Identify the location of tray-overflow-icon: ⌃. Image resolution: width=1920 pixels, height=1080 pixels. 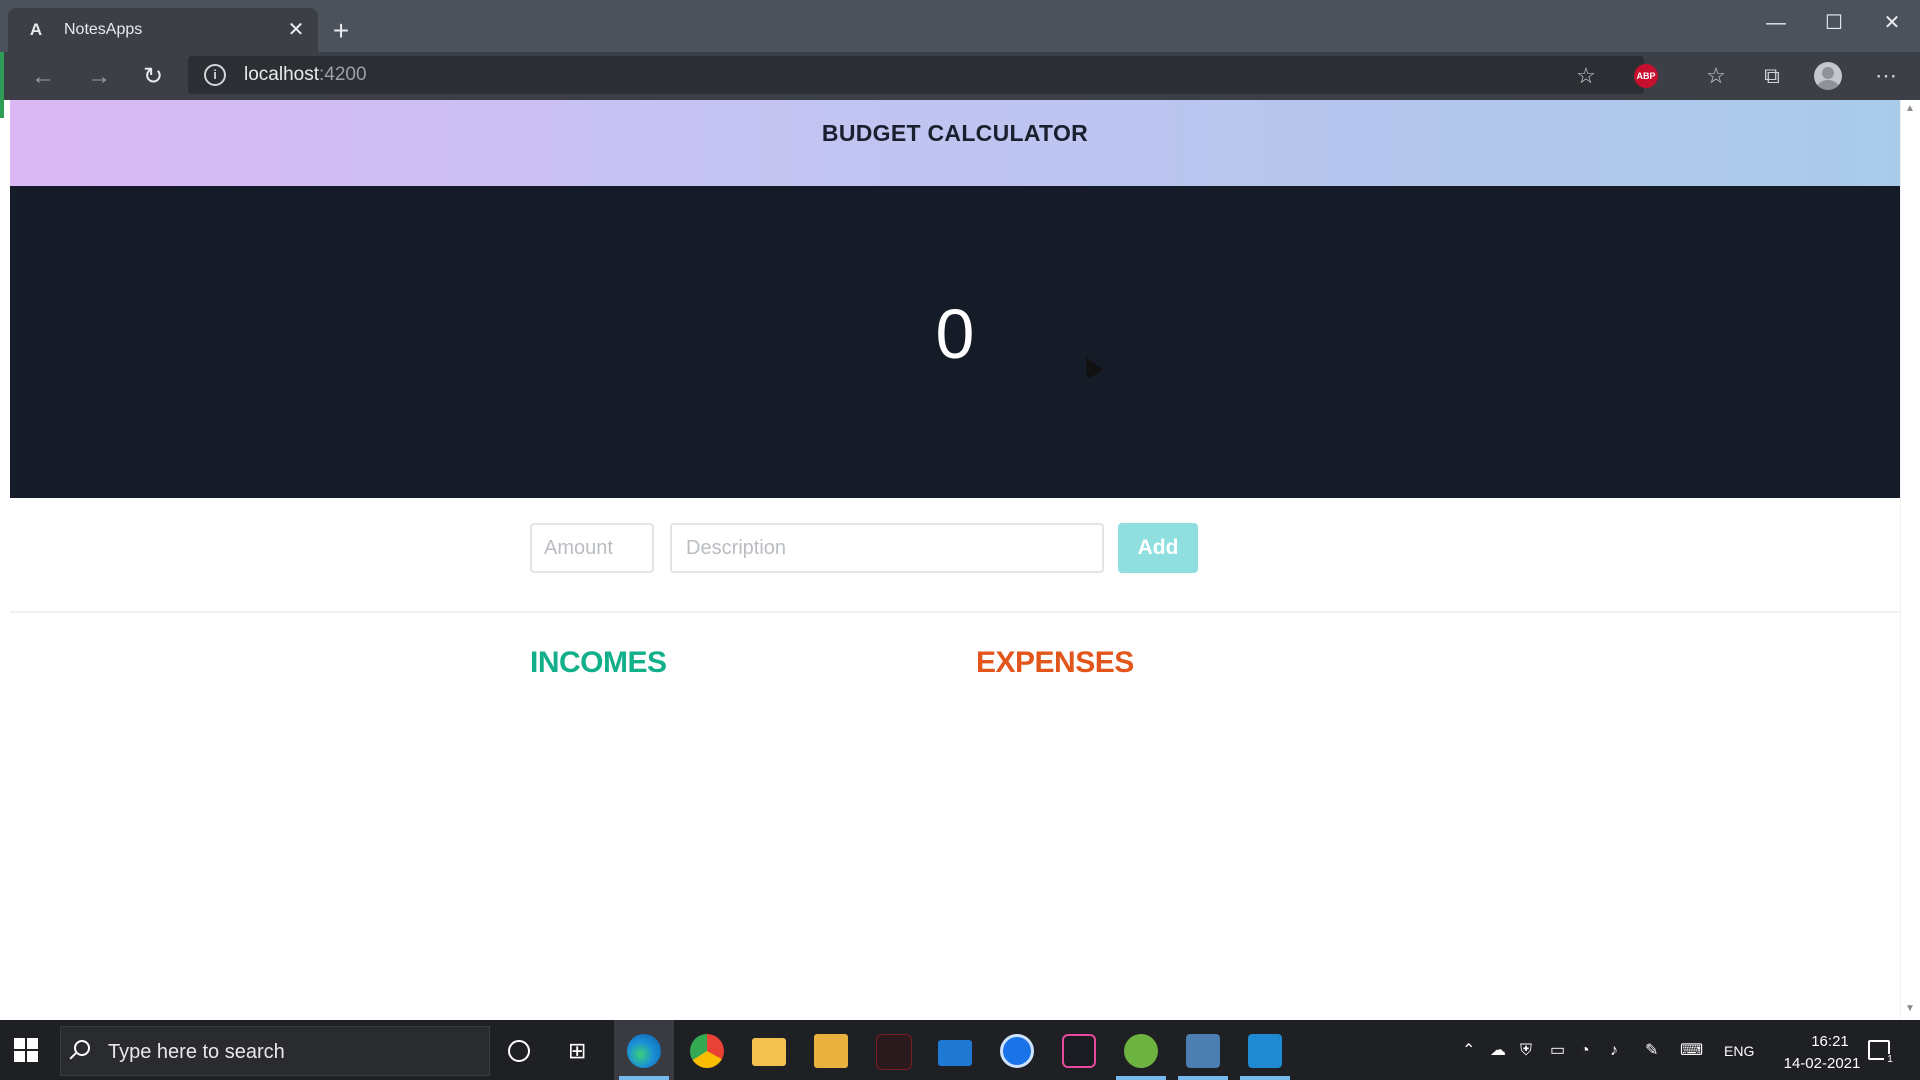
(1468, 1051).